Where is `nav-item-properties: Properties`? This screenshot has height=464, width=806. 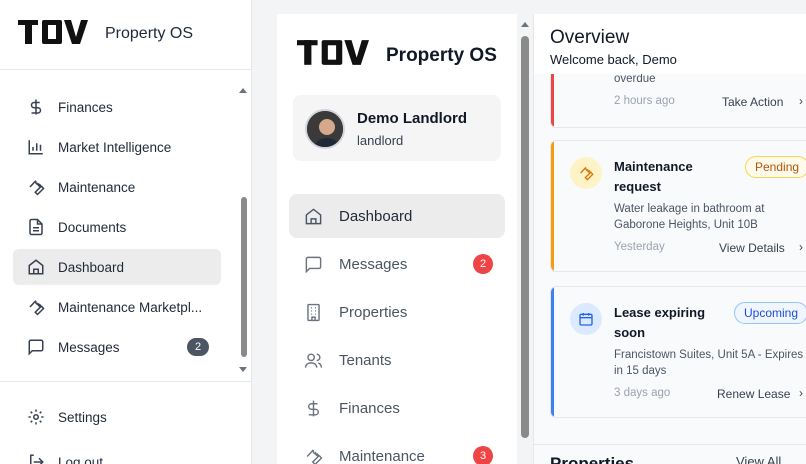 nav-item-properties: Properties is located at coordinates (397, 312).